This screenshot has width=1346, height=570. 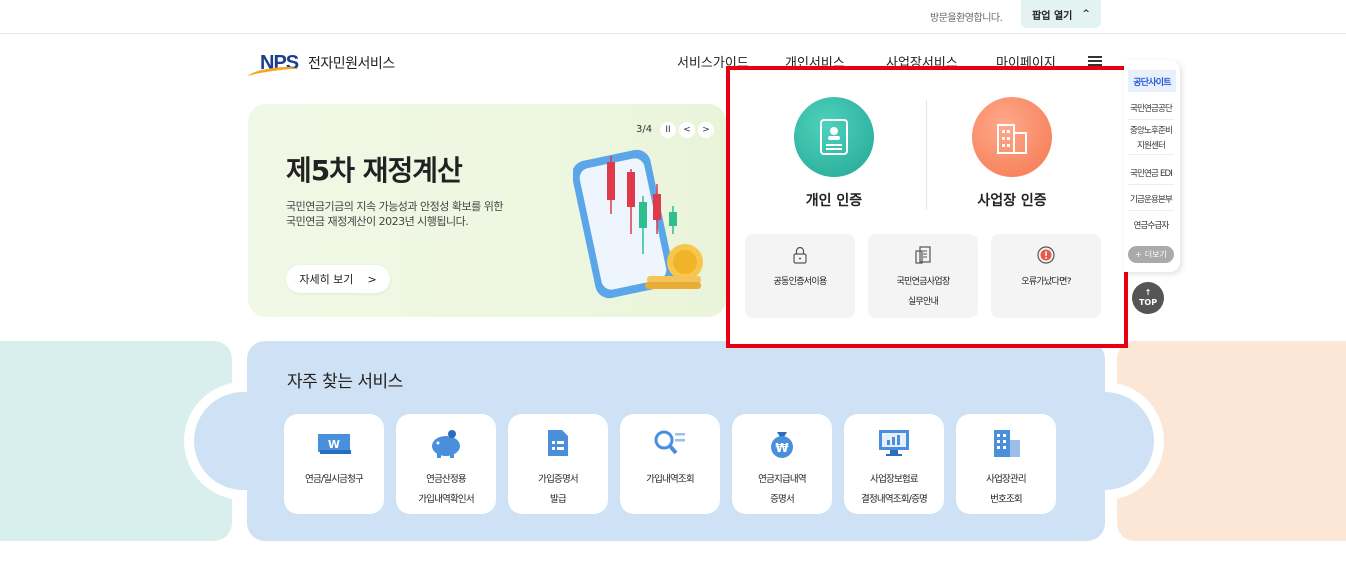 I want to click on banner-more-button: 자세히 보기 >, so click(x=338, y=279).